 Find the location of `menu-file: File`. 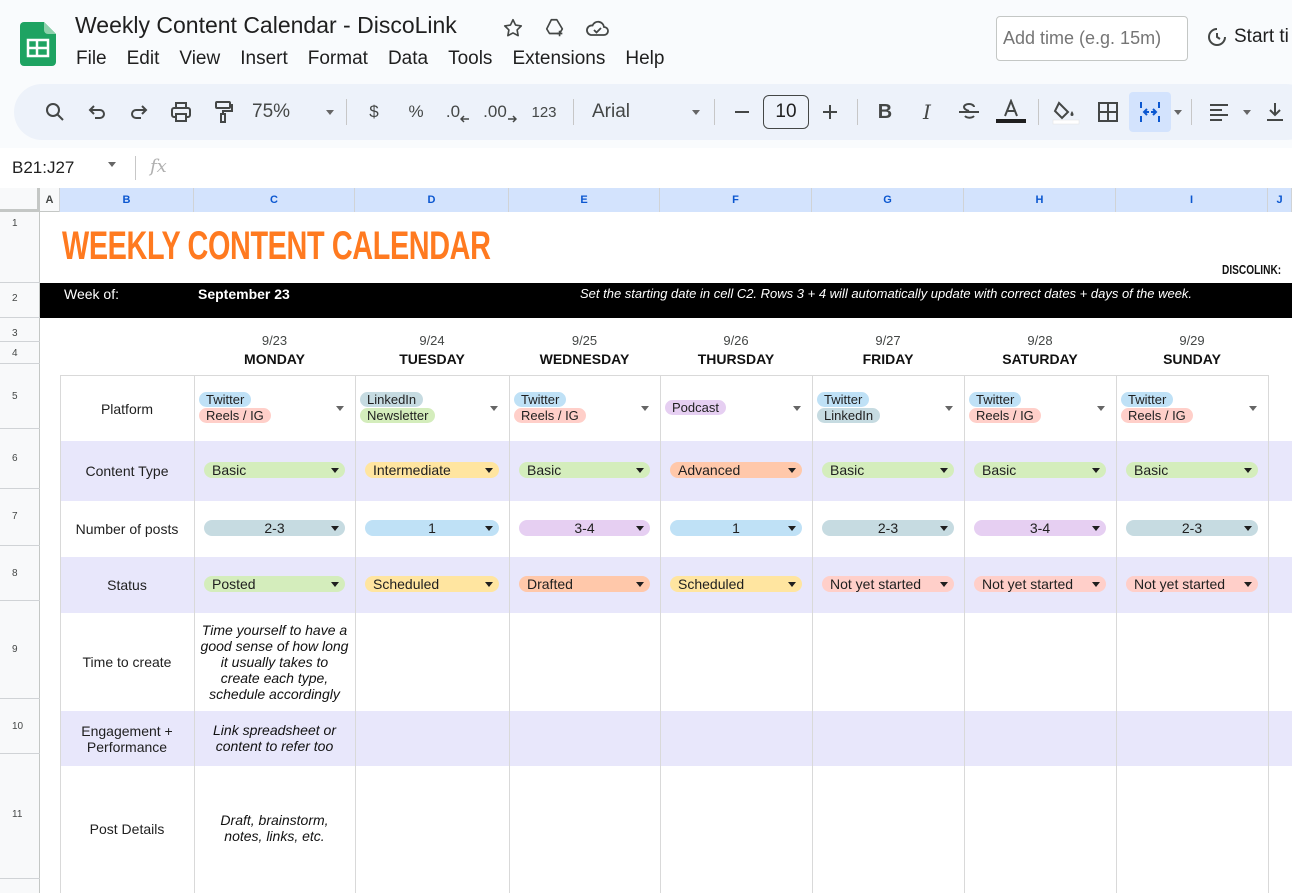

menu-file: File is located at coordinates (91, 59).